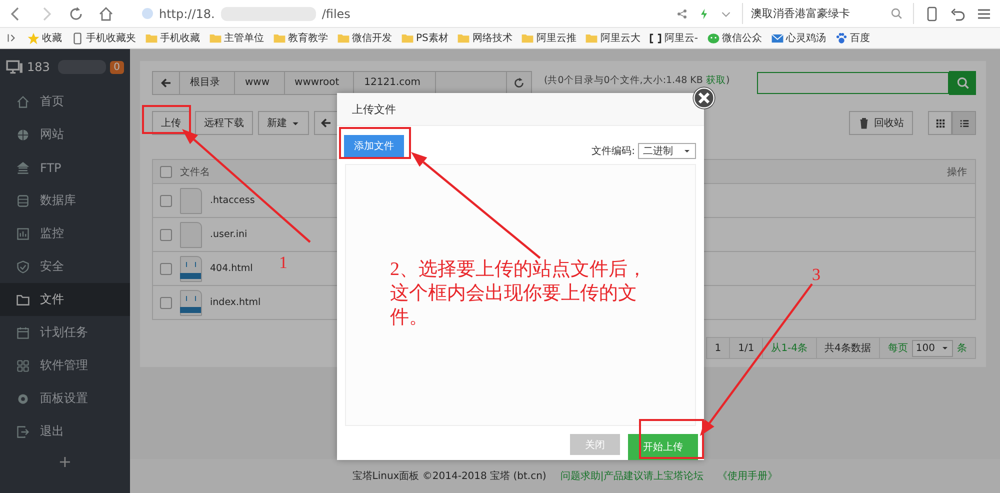 This screenshot has height=493, width=1000. What do you see at coordinates (667, 151) in the screenshot?
I see `encoding-select: 二进制` at bounding box center [667, 151].